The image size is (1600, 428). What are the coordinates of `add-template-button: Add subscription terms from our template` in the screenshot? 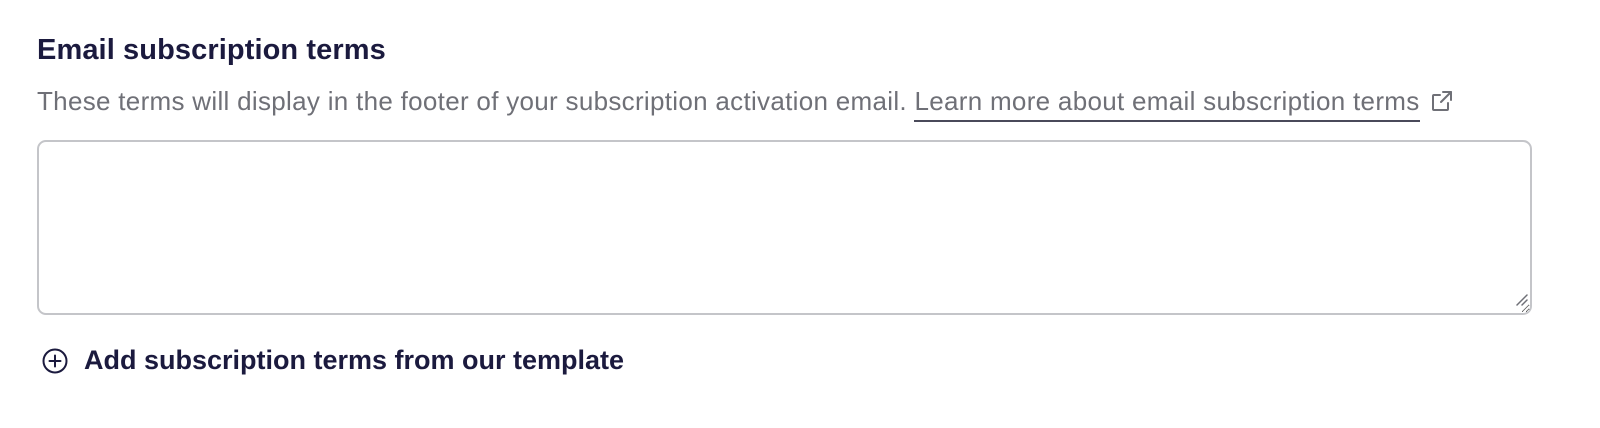 It's located at (333, 360).